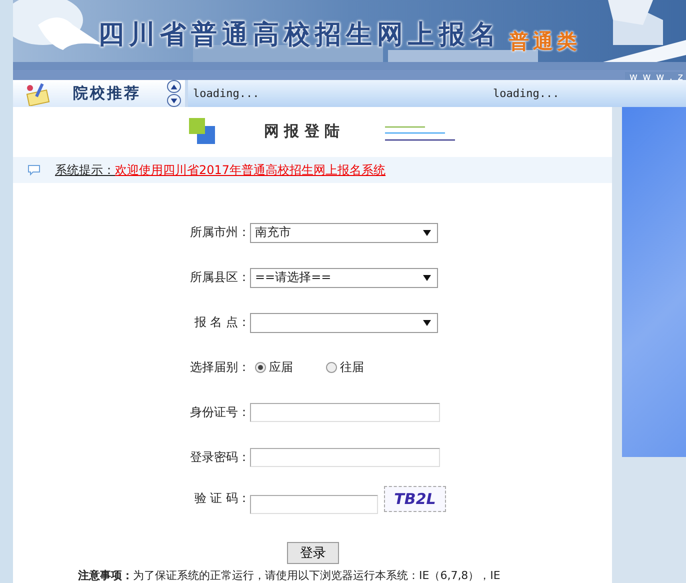 The width and height of the screenshot is (686, 583). I want to click on notepad-icon, so click(38, 94).